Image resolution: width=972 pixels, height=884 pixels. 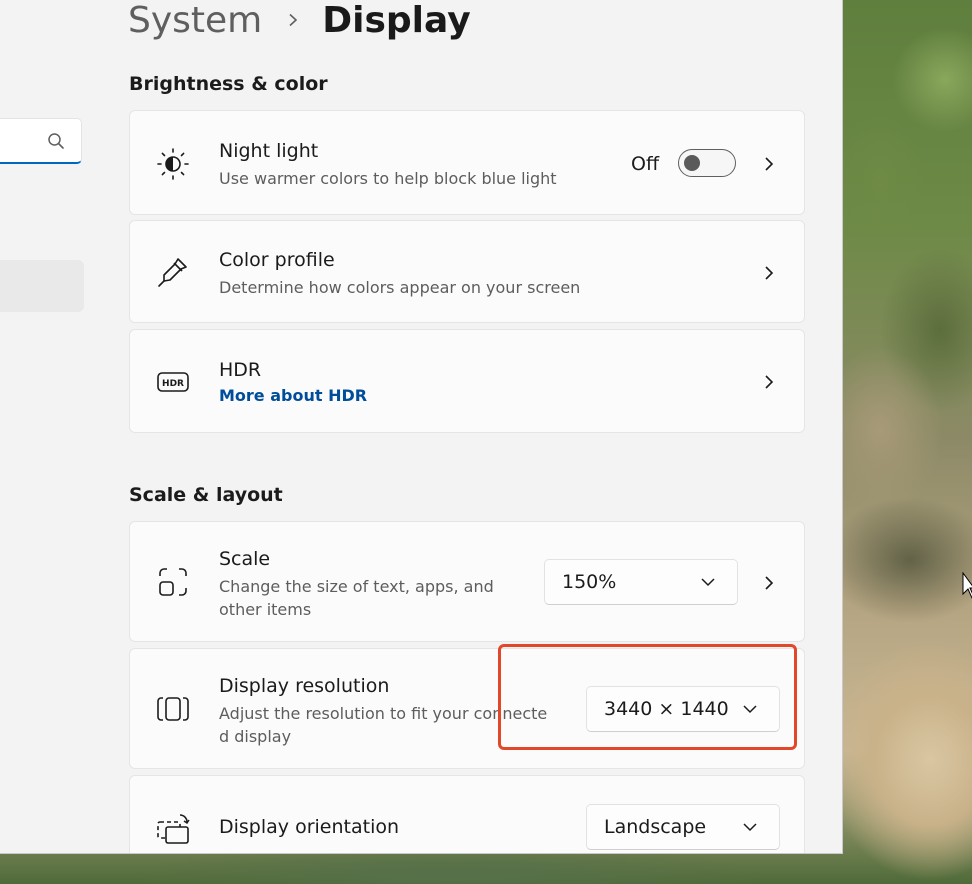 I want to click on scale-title: Scale, so click(x=245, y=559).